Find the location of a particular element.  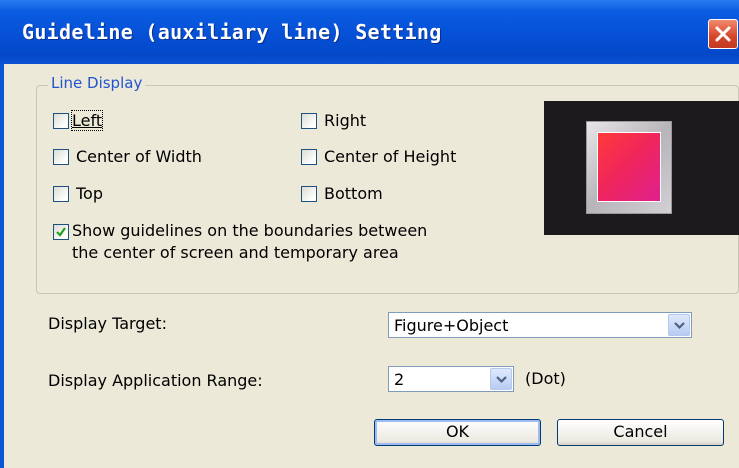

center-of-height-label: Center of Height is located at coordinates (390, 156).